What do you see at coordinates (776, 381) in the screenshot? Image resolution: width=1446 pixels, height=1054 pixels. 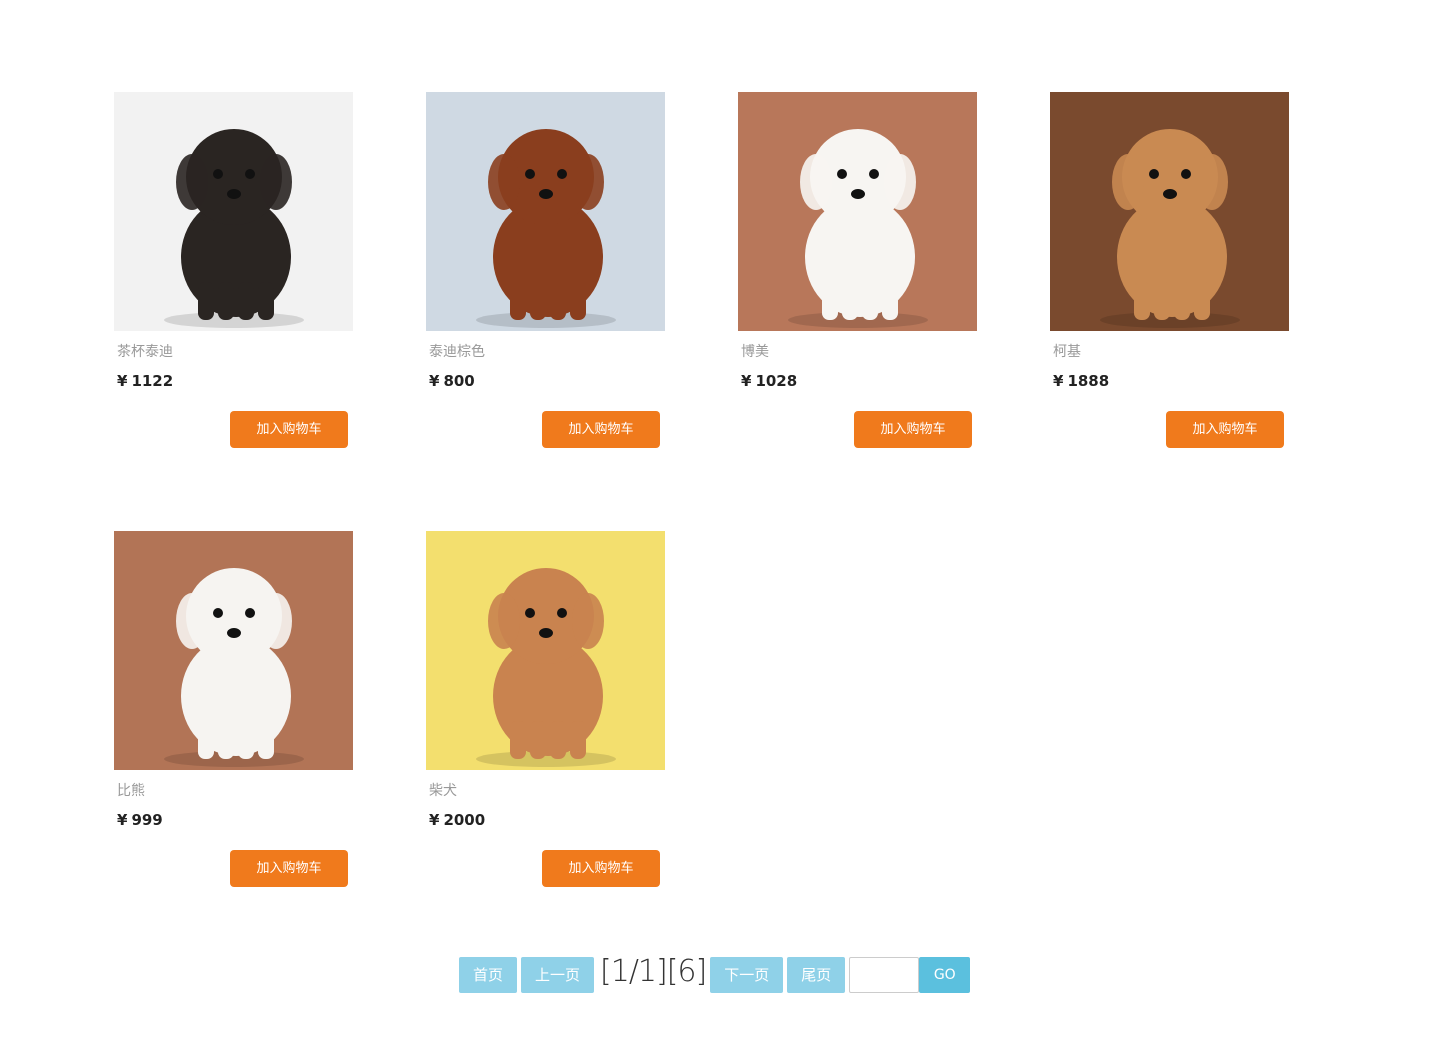 I see `price-amount: 1028` at bounding box center [776, 381].